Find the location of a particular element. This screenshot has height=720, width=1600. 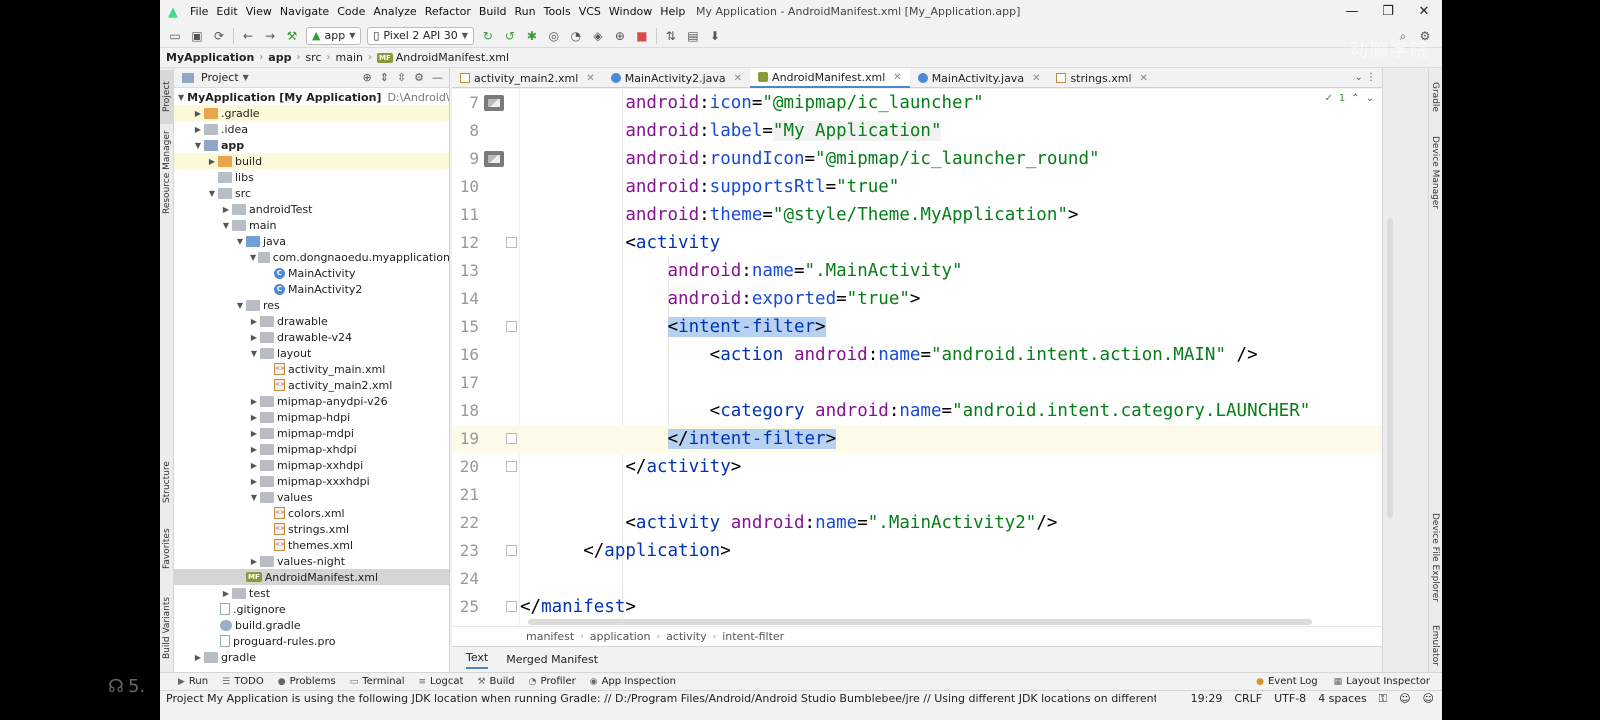

tree-item-mipmap-xxhdpi: ▶ mipmap-xxhdpi is located at coordinates (311, 465).